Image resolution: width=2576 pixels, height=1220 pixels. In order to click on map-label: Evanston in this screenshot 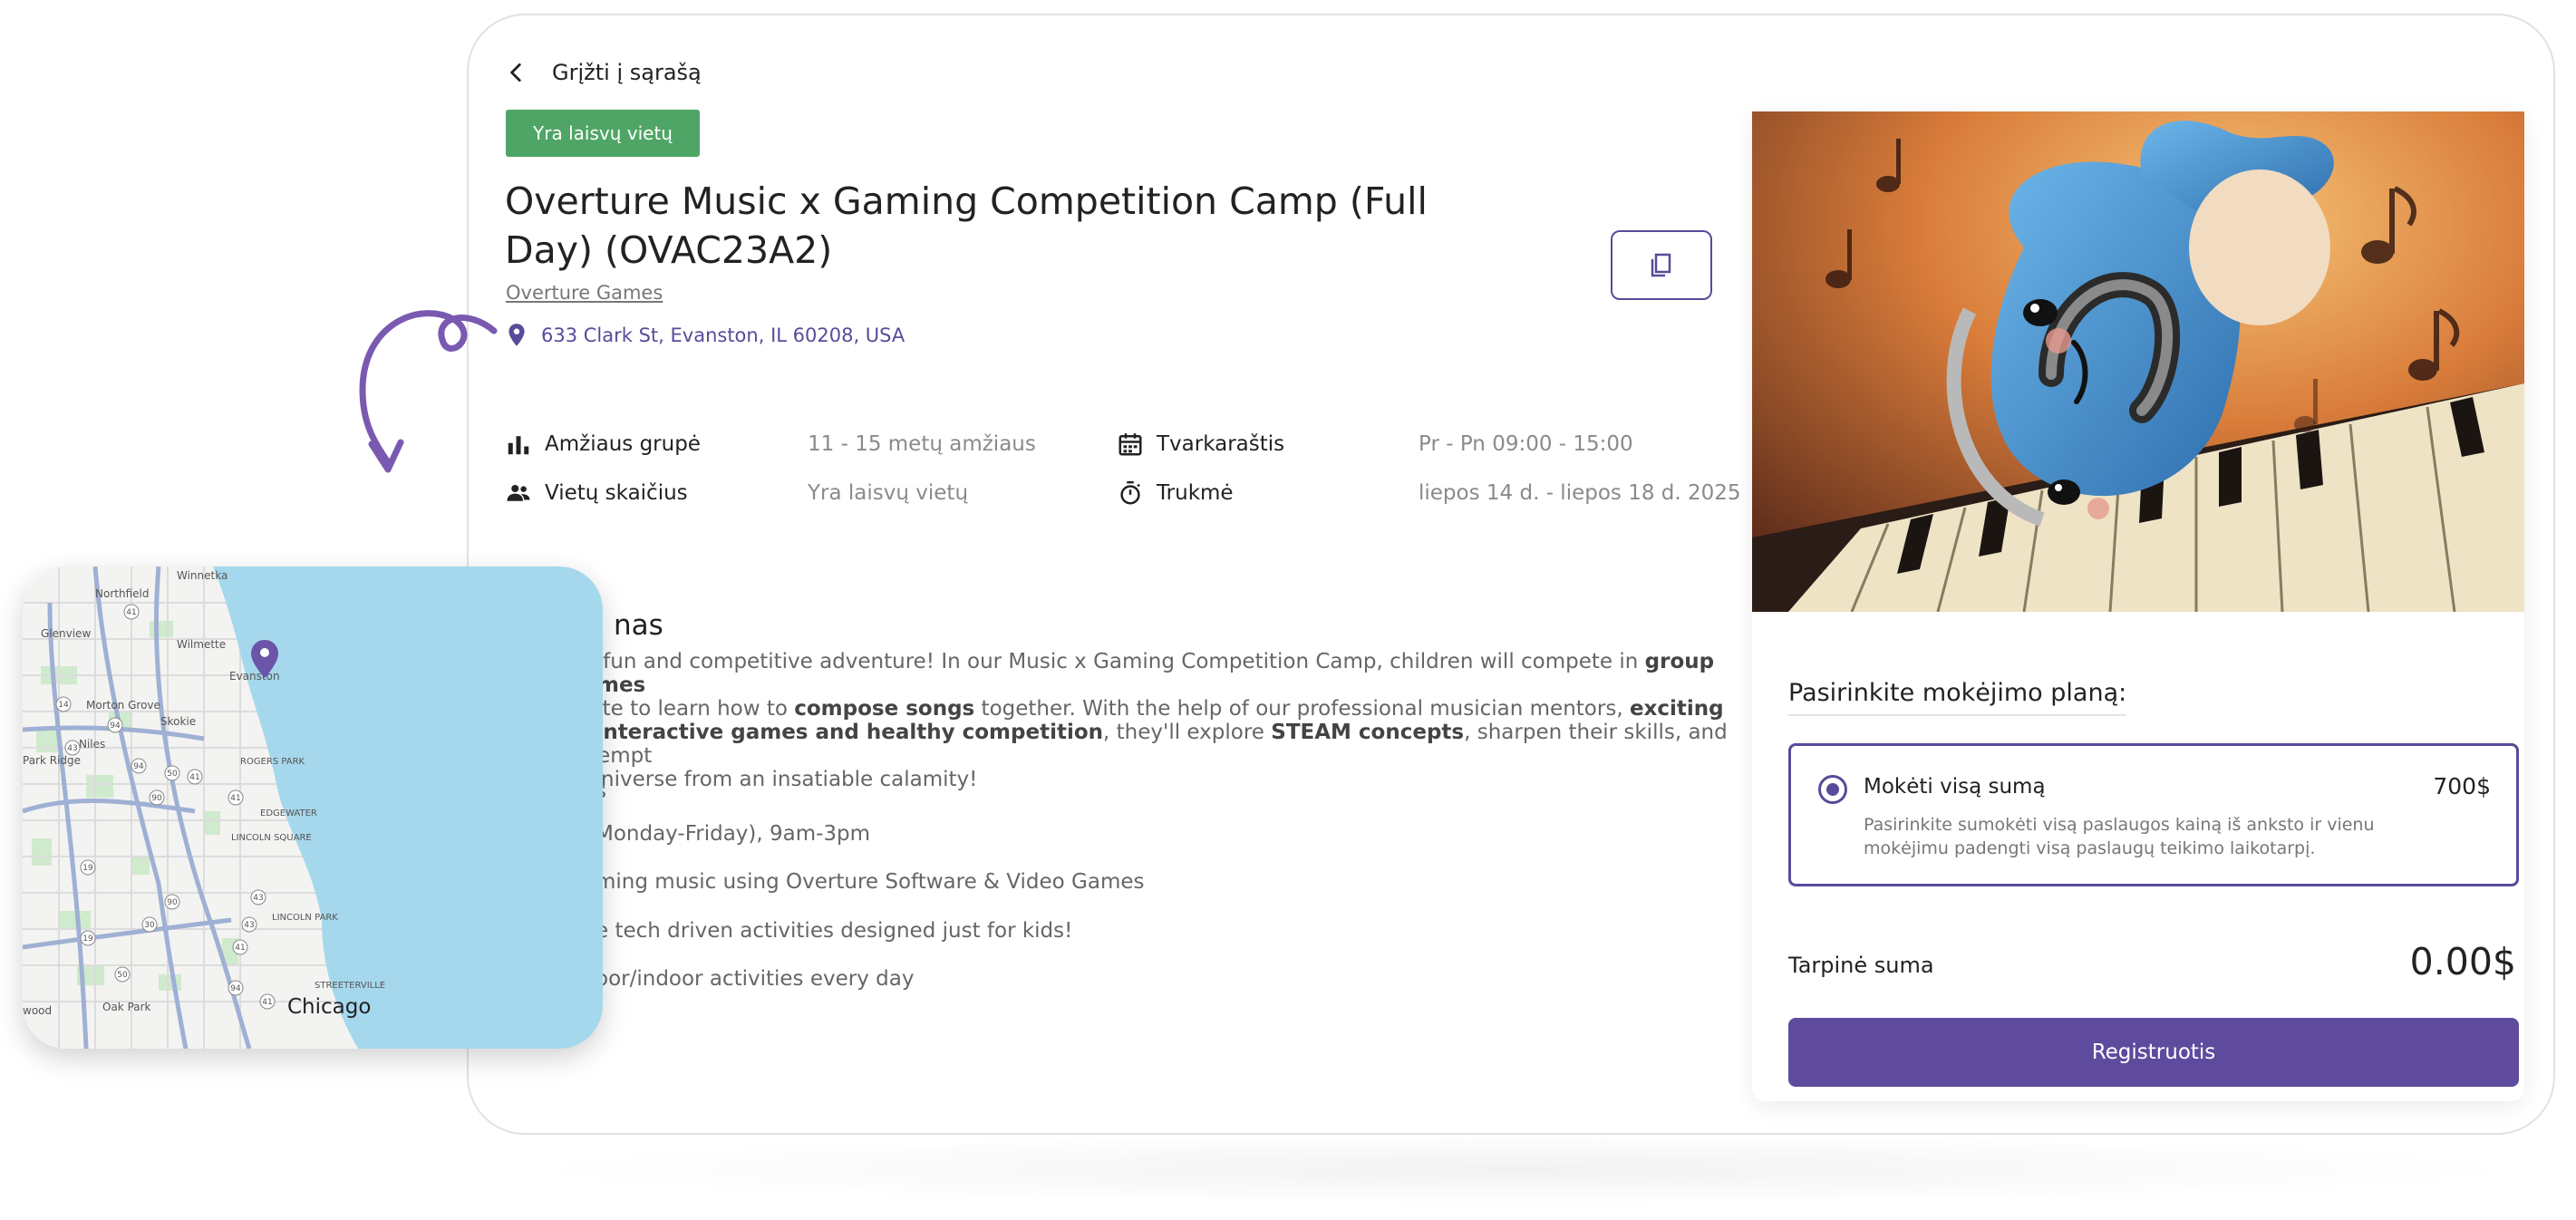, I will do `click(254, 676)`.